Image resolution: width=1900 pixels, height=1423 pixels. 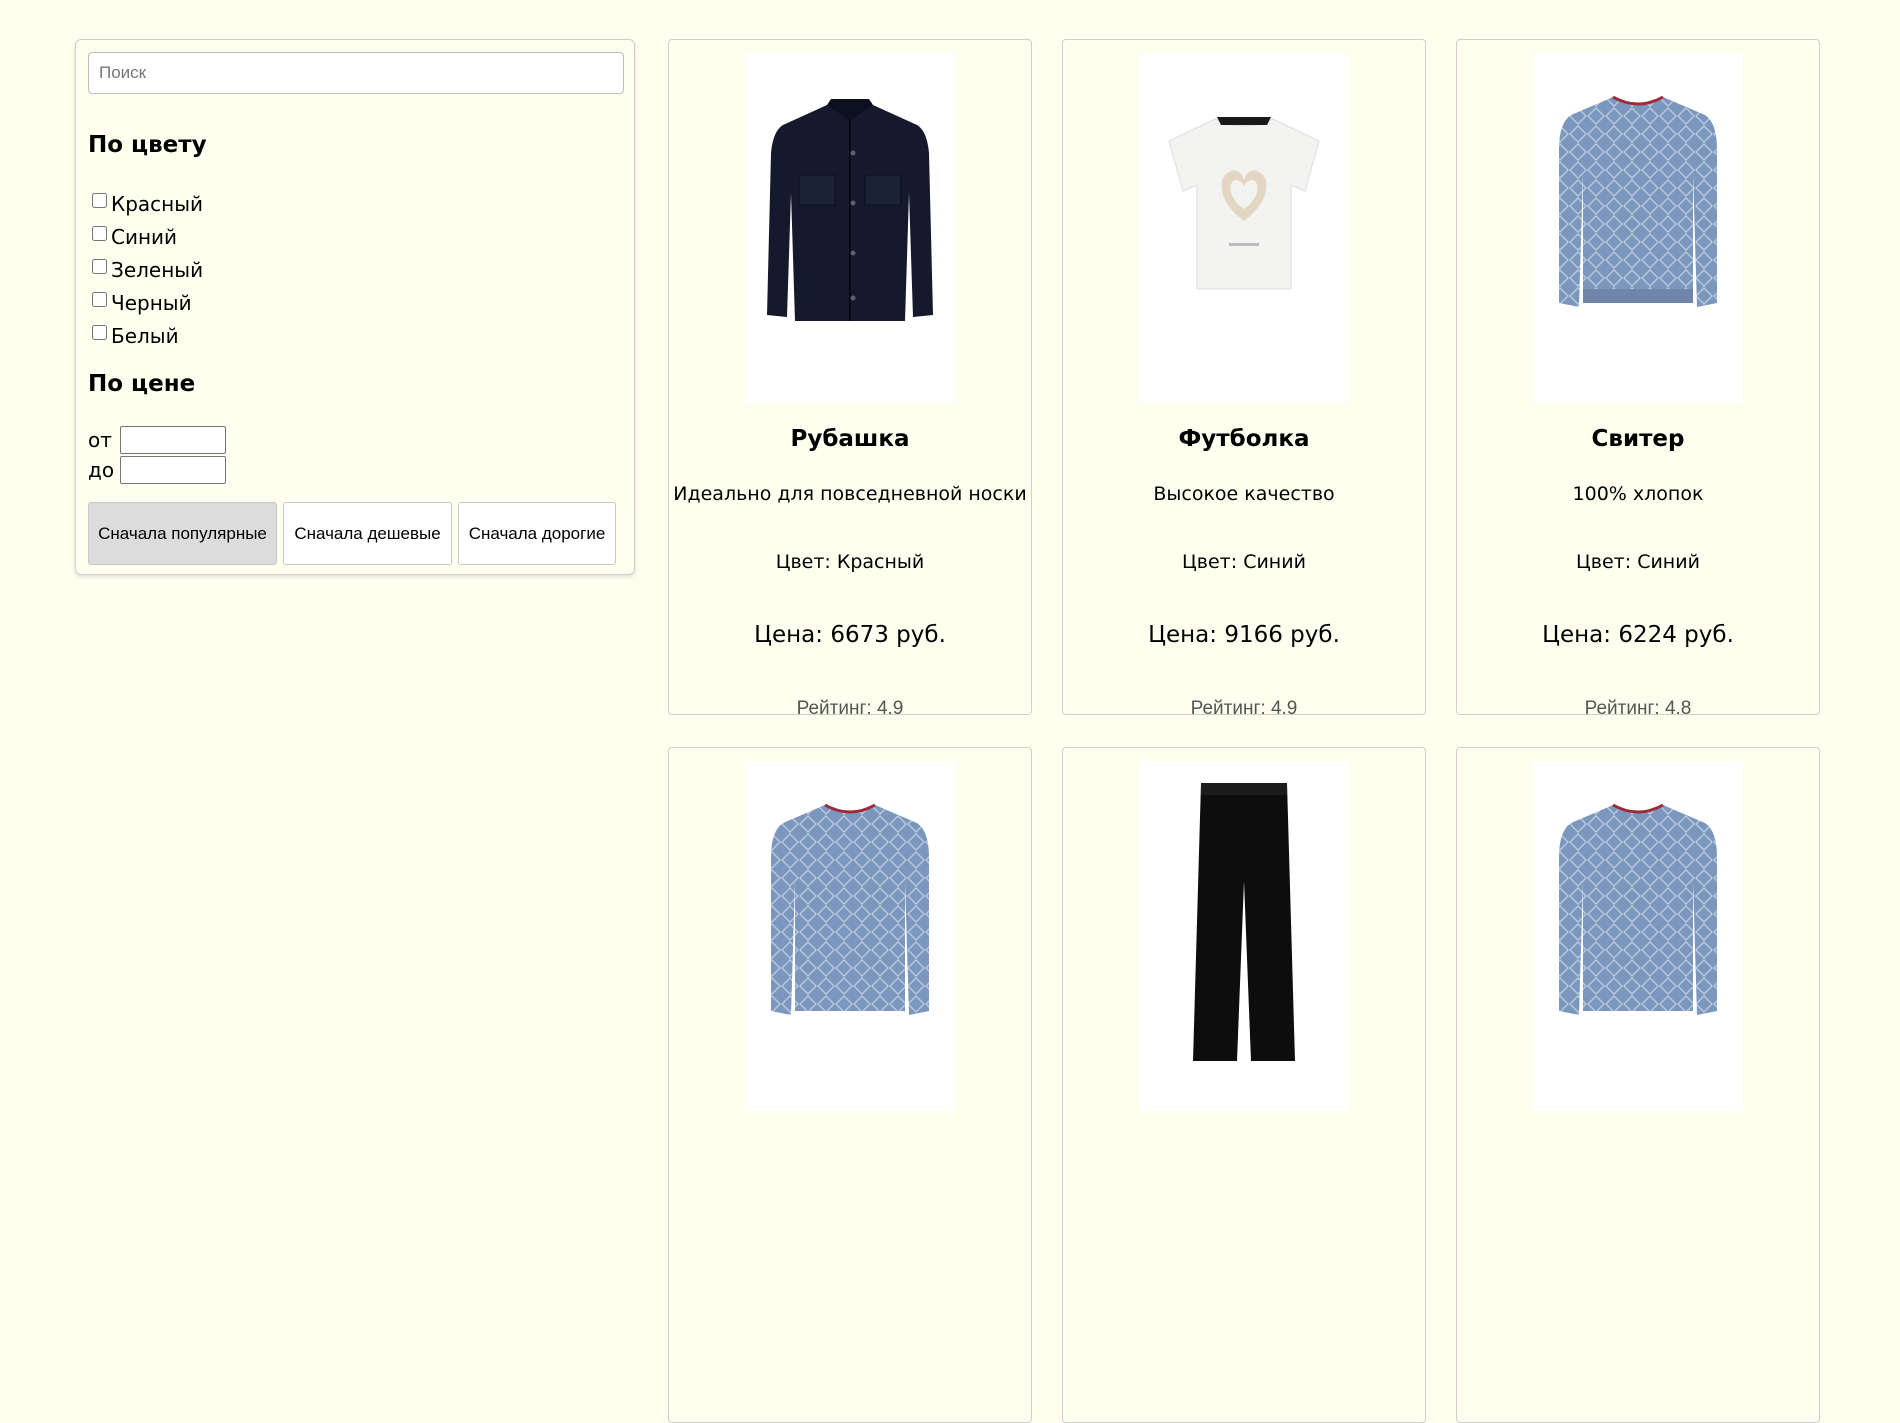 What do you see at coordinates (151, 302) in the screenshot?
I see `color-option-label: Черный` at bounding box center [151, 302].